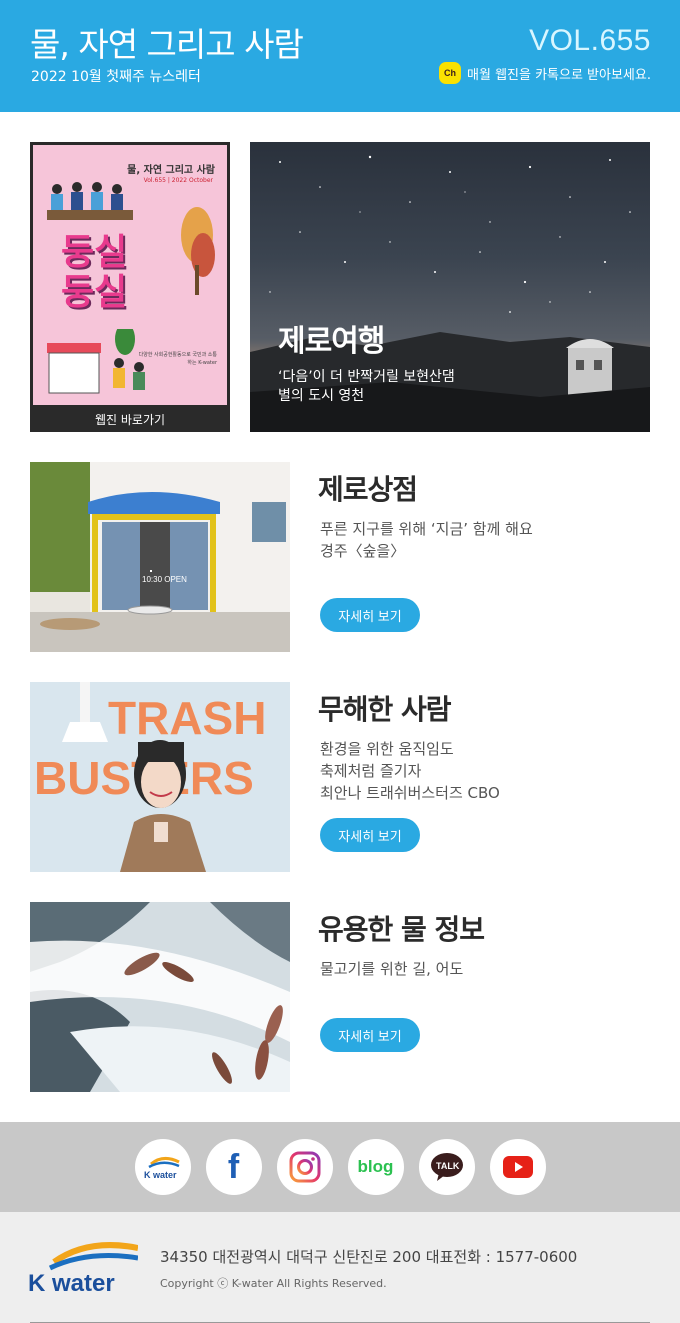 This screenshot has height=1323, width=680. I want to click on cover-title: 물, 자연 그리고 사람, so click(171, 170).